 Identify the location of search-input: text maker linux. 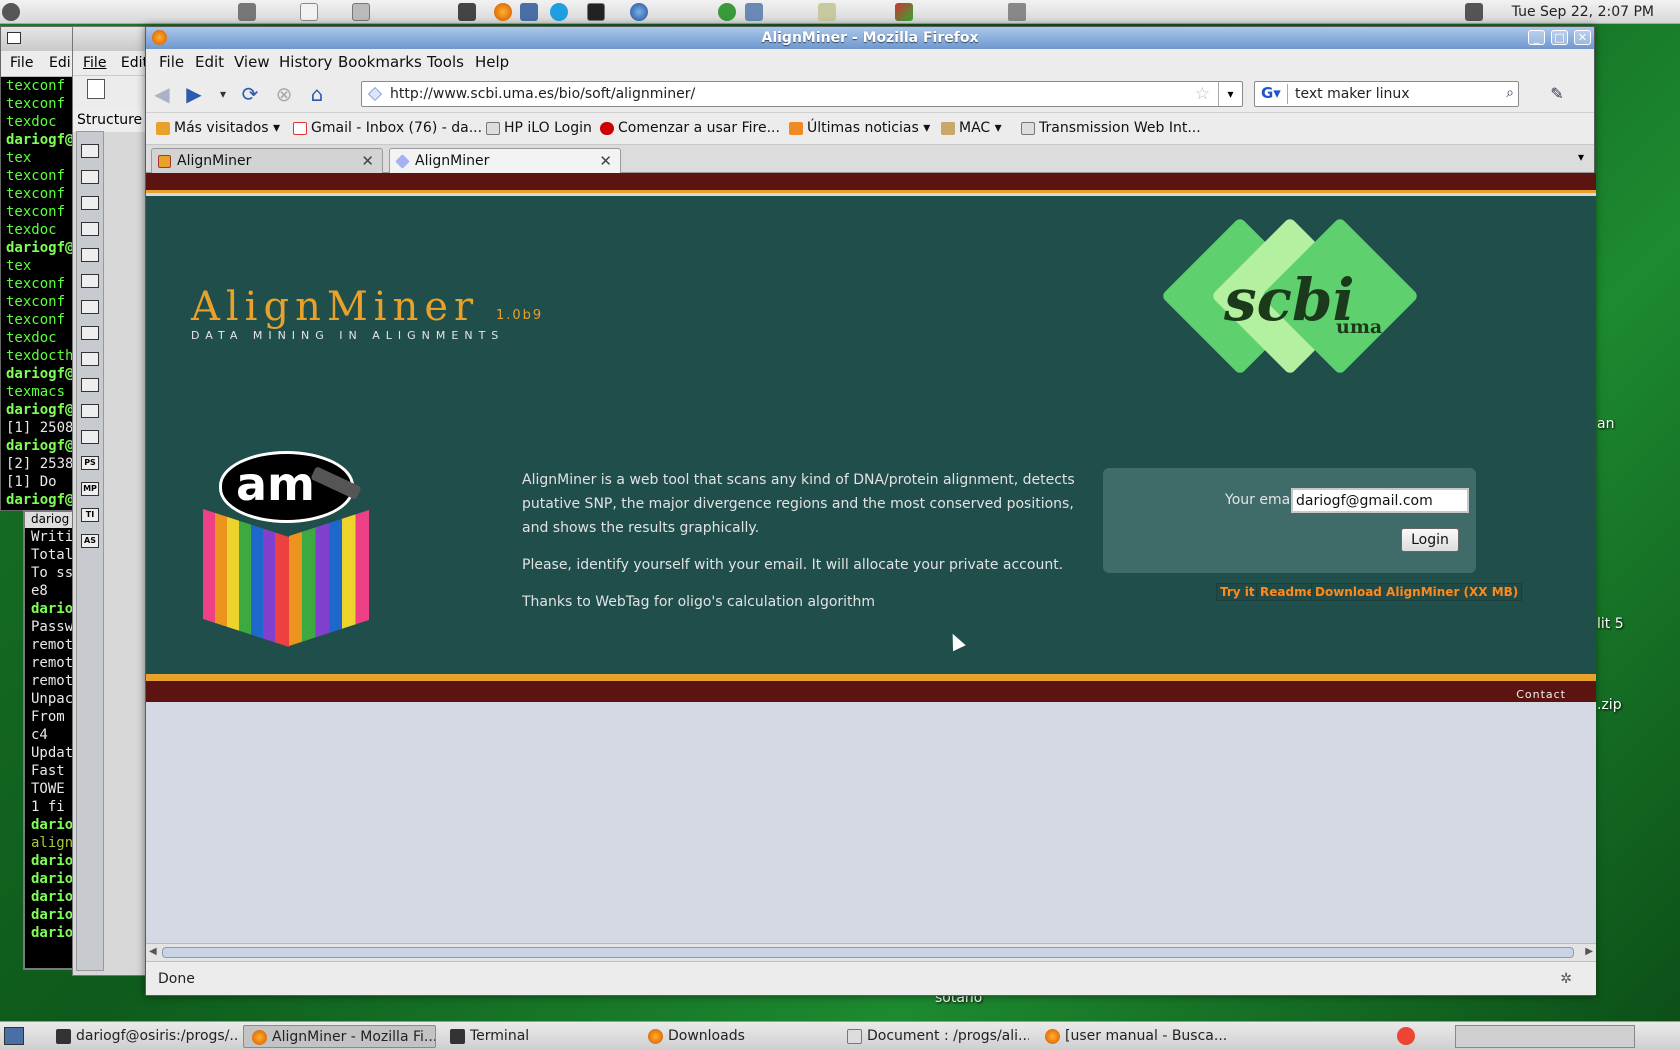
(1352, 94).